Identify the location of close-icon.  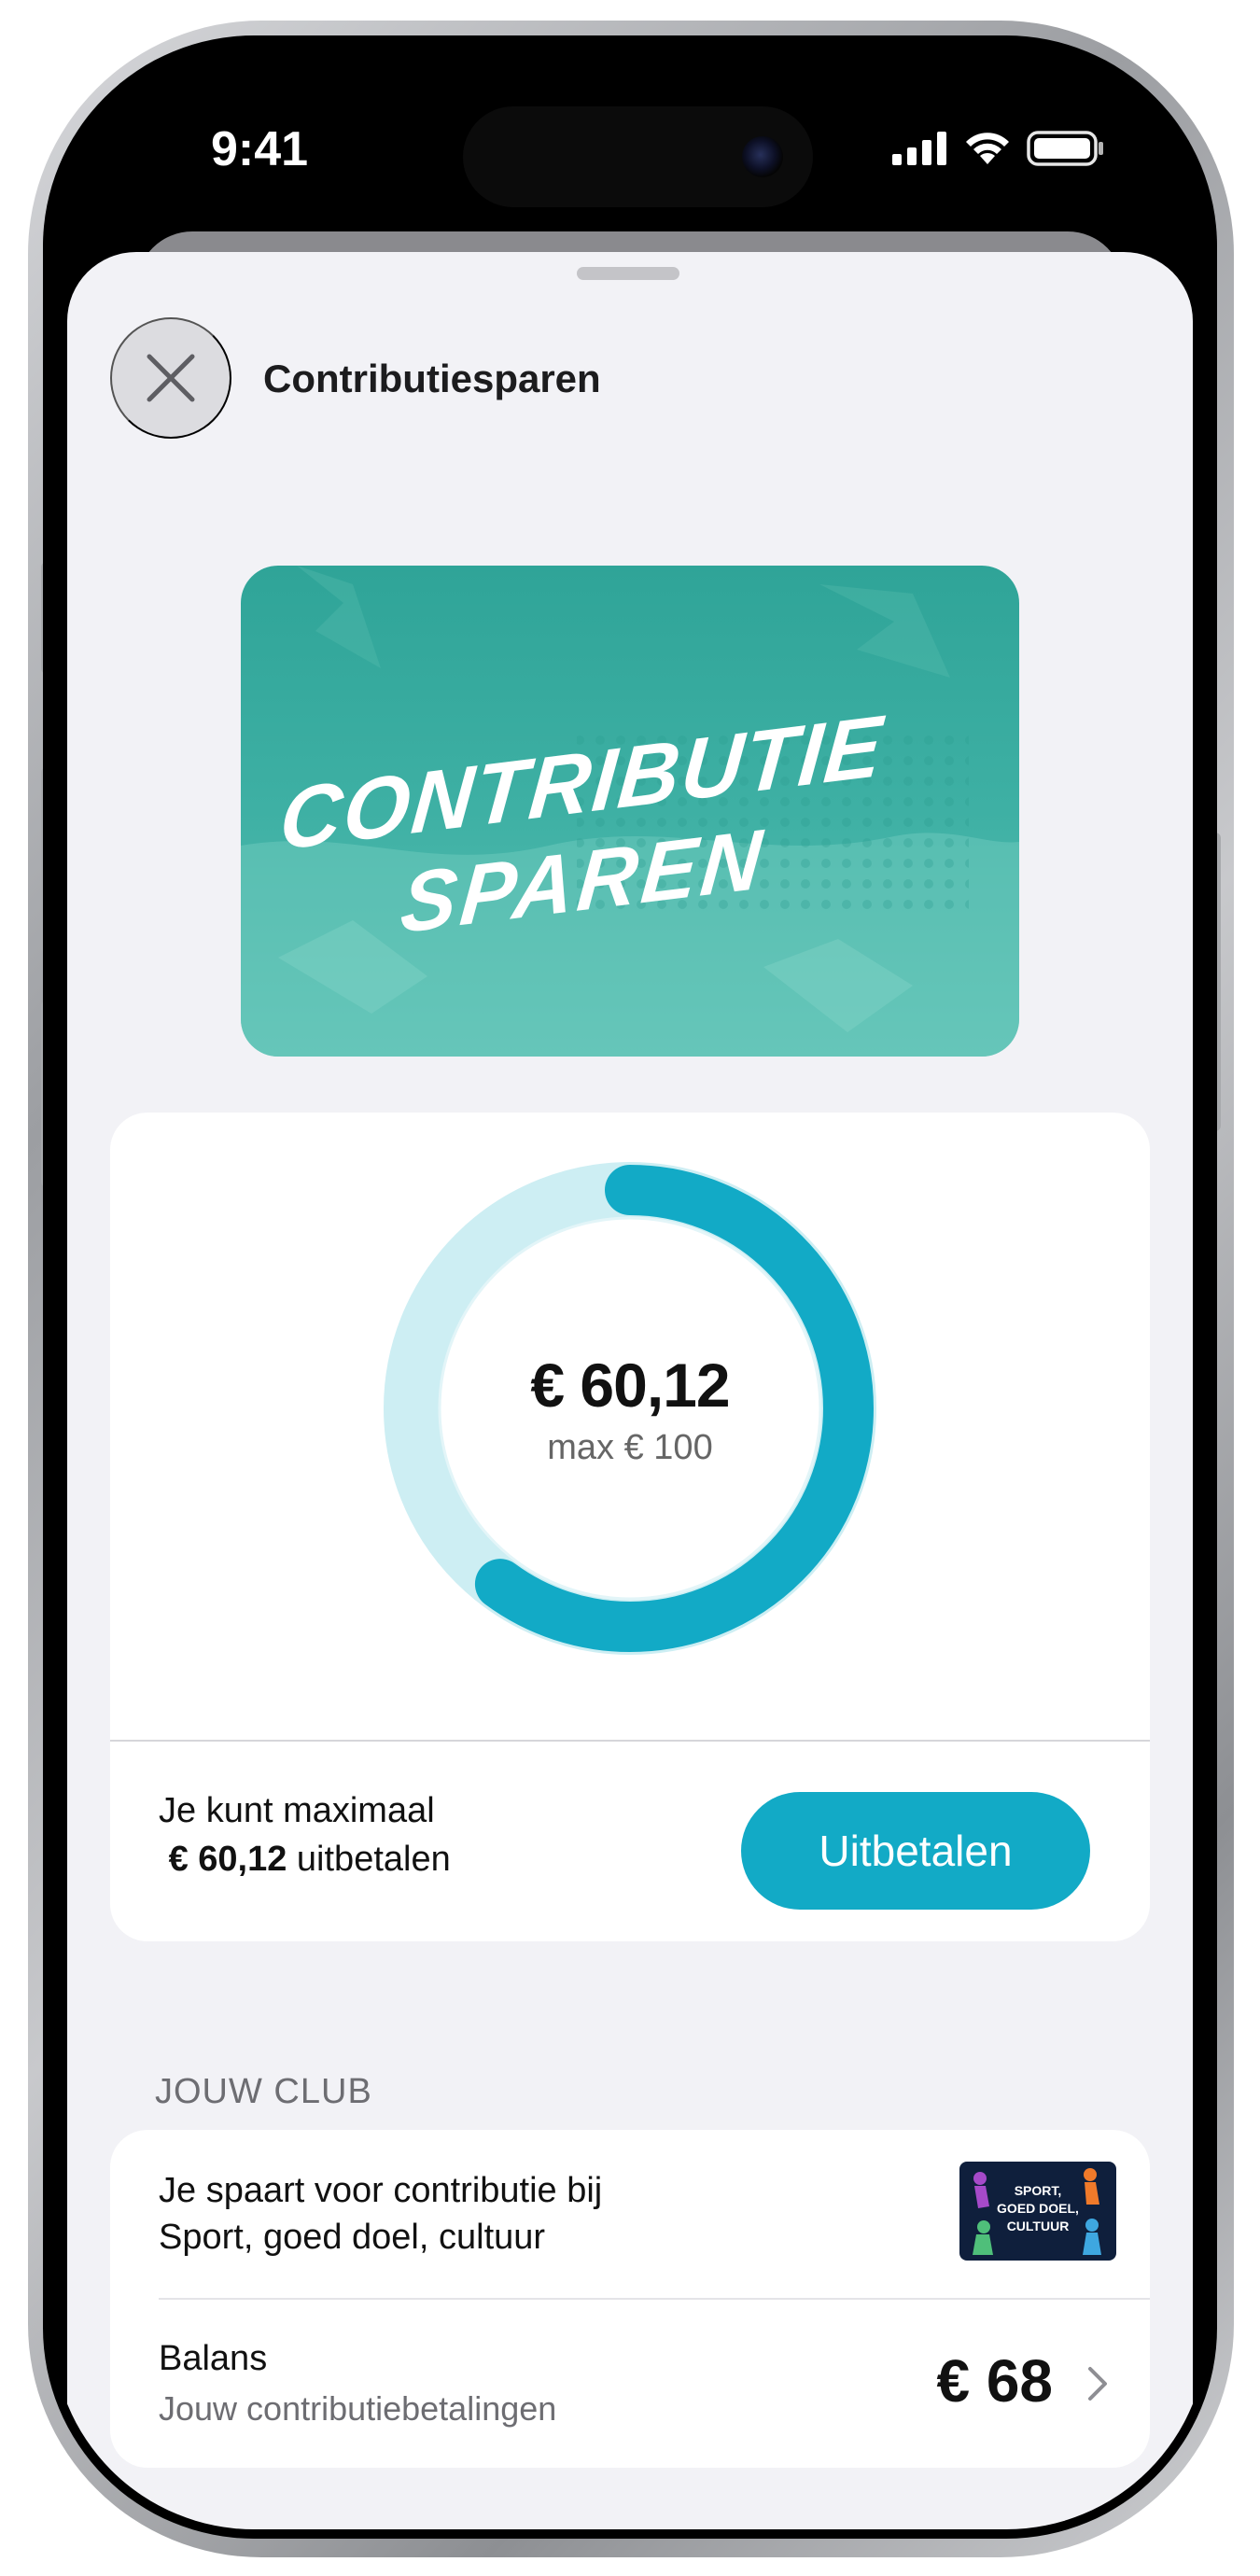
(171, 378).